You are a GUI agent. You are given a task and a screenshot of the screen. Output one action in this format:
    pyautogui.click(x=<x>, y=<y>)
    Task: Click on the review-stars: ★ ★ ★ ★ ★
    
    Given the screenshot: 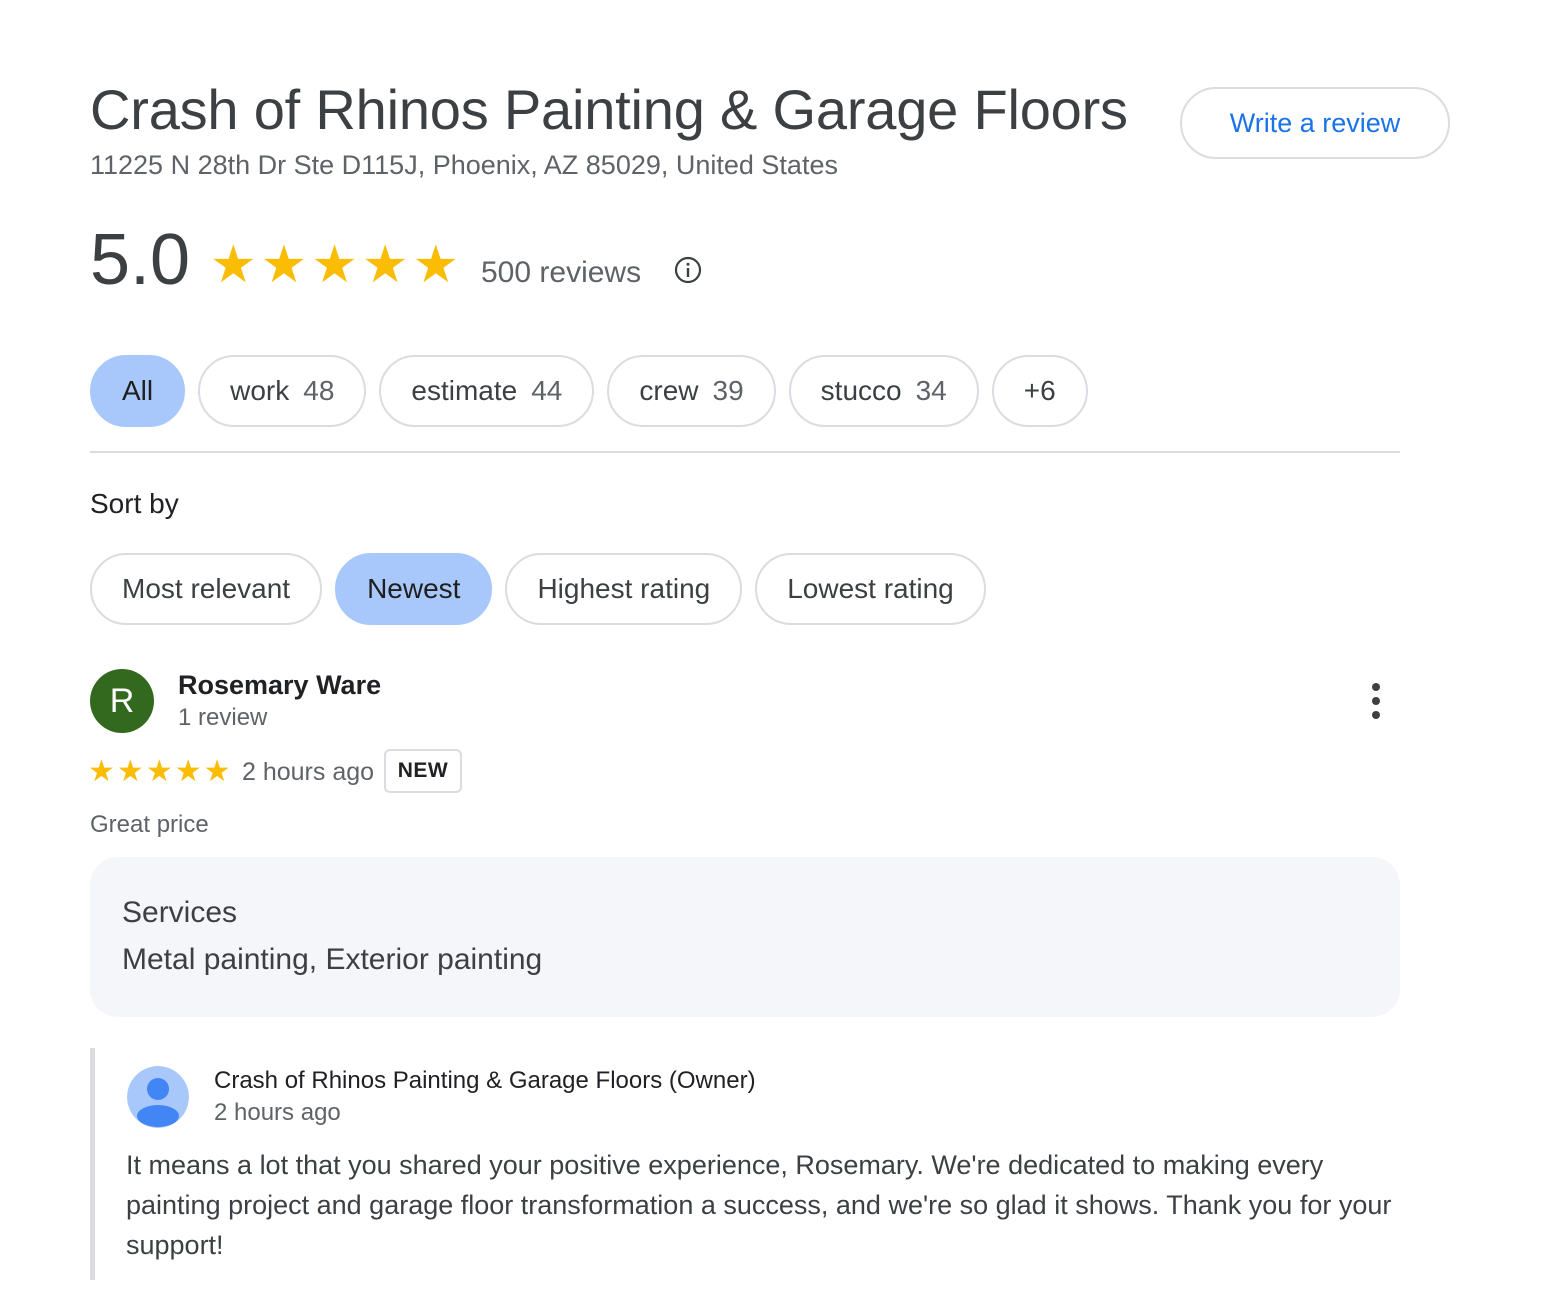 What is the action you would take?
    pyautogui.click(x=159, y=772)
    